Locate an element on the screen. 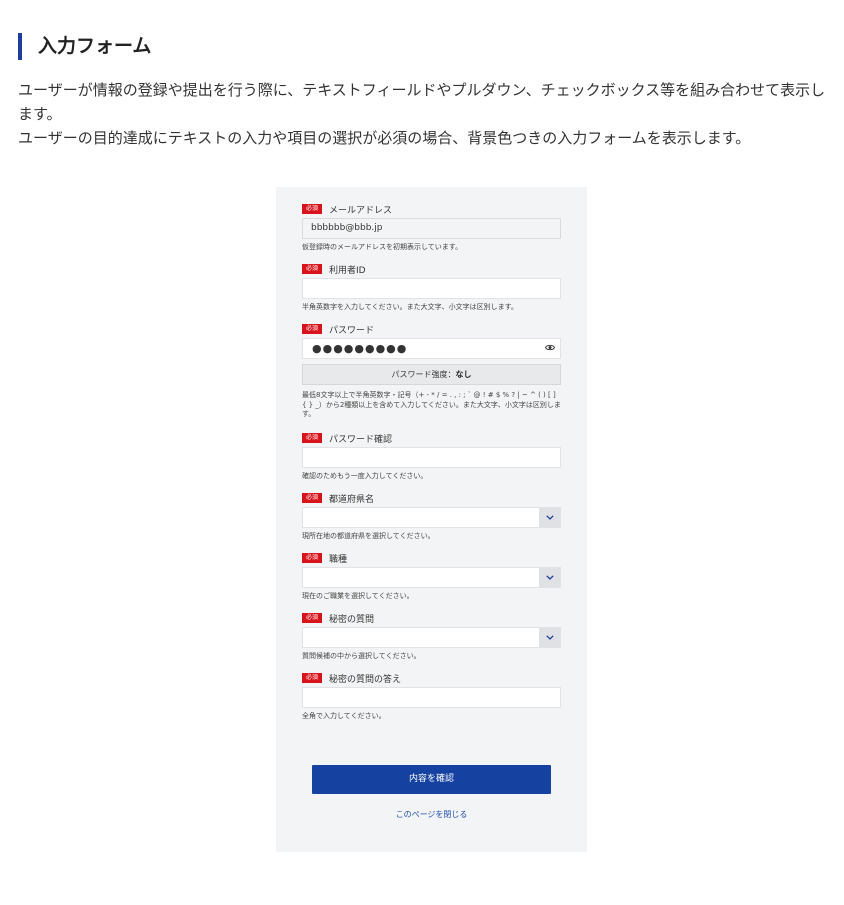 This screenshot has height=905, width=844. secret-question-label: 秘密の質問 is located at coordinates (352, 619).